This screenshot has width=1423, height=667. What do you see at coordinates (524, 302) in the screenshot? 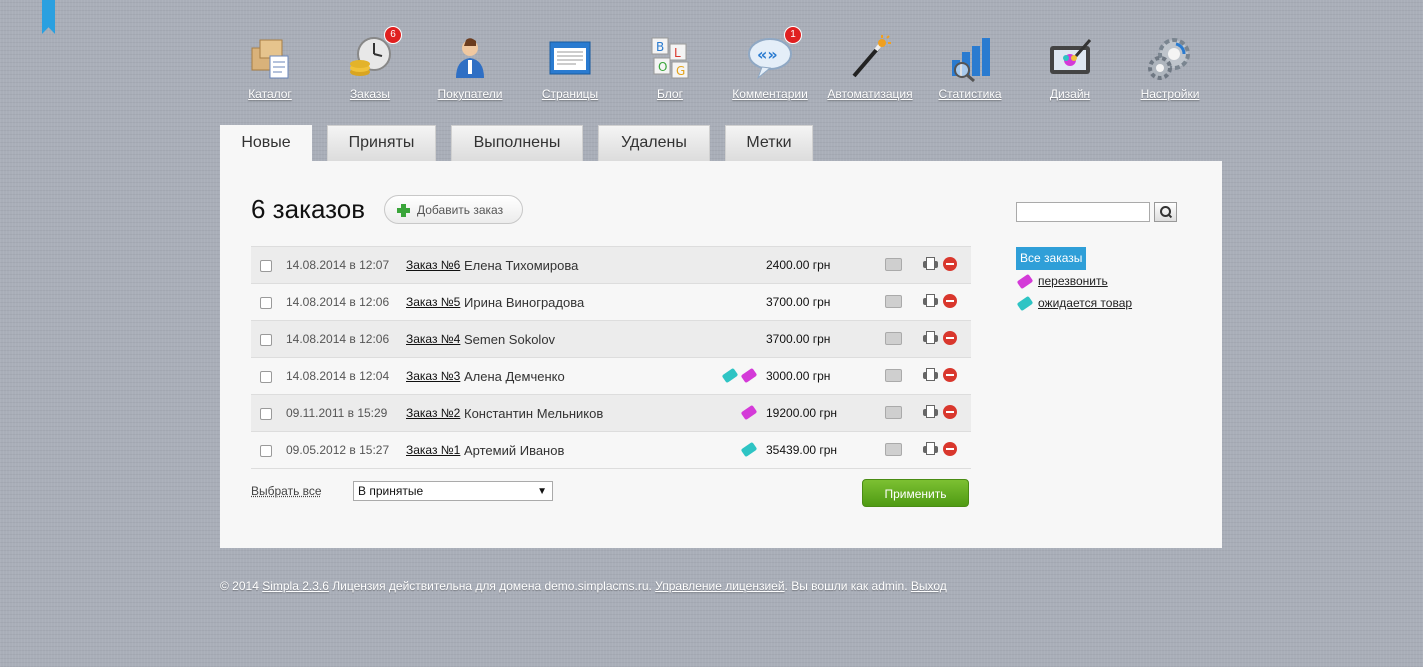
I see `customer-name: Ирина Виноградова` at bounding box center [524, 302].